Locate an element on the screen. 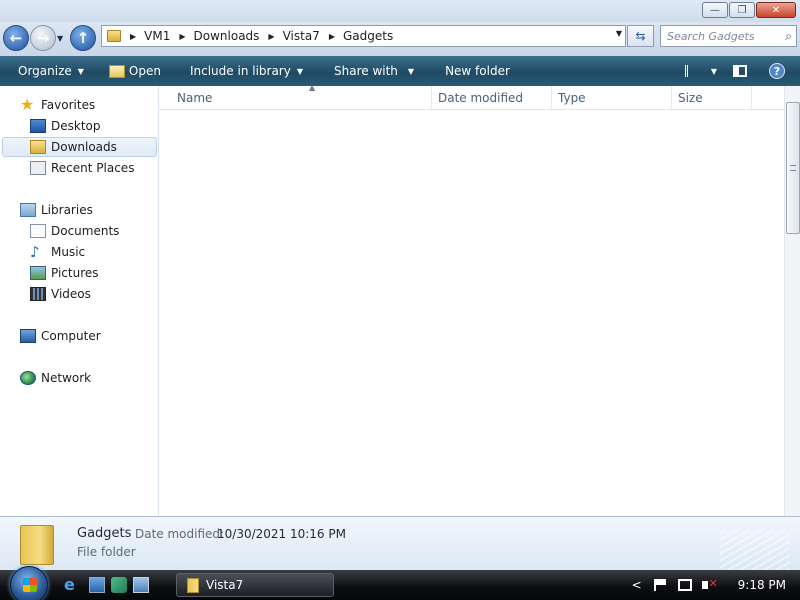 This screenshot has height=600, width=800. views-icon is located at coordinates (691, 71).